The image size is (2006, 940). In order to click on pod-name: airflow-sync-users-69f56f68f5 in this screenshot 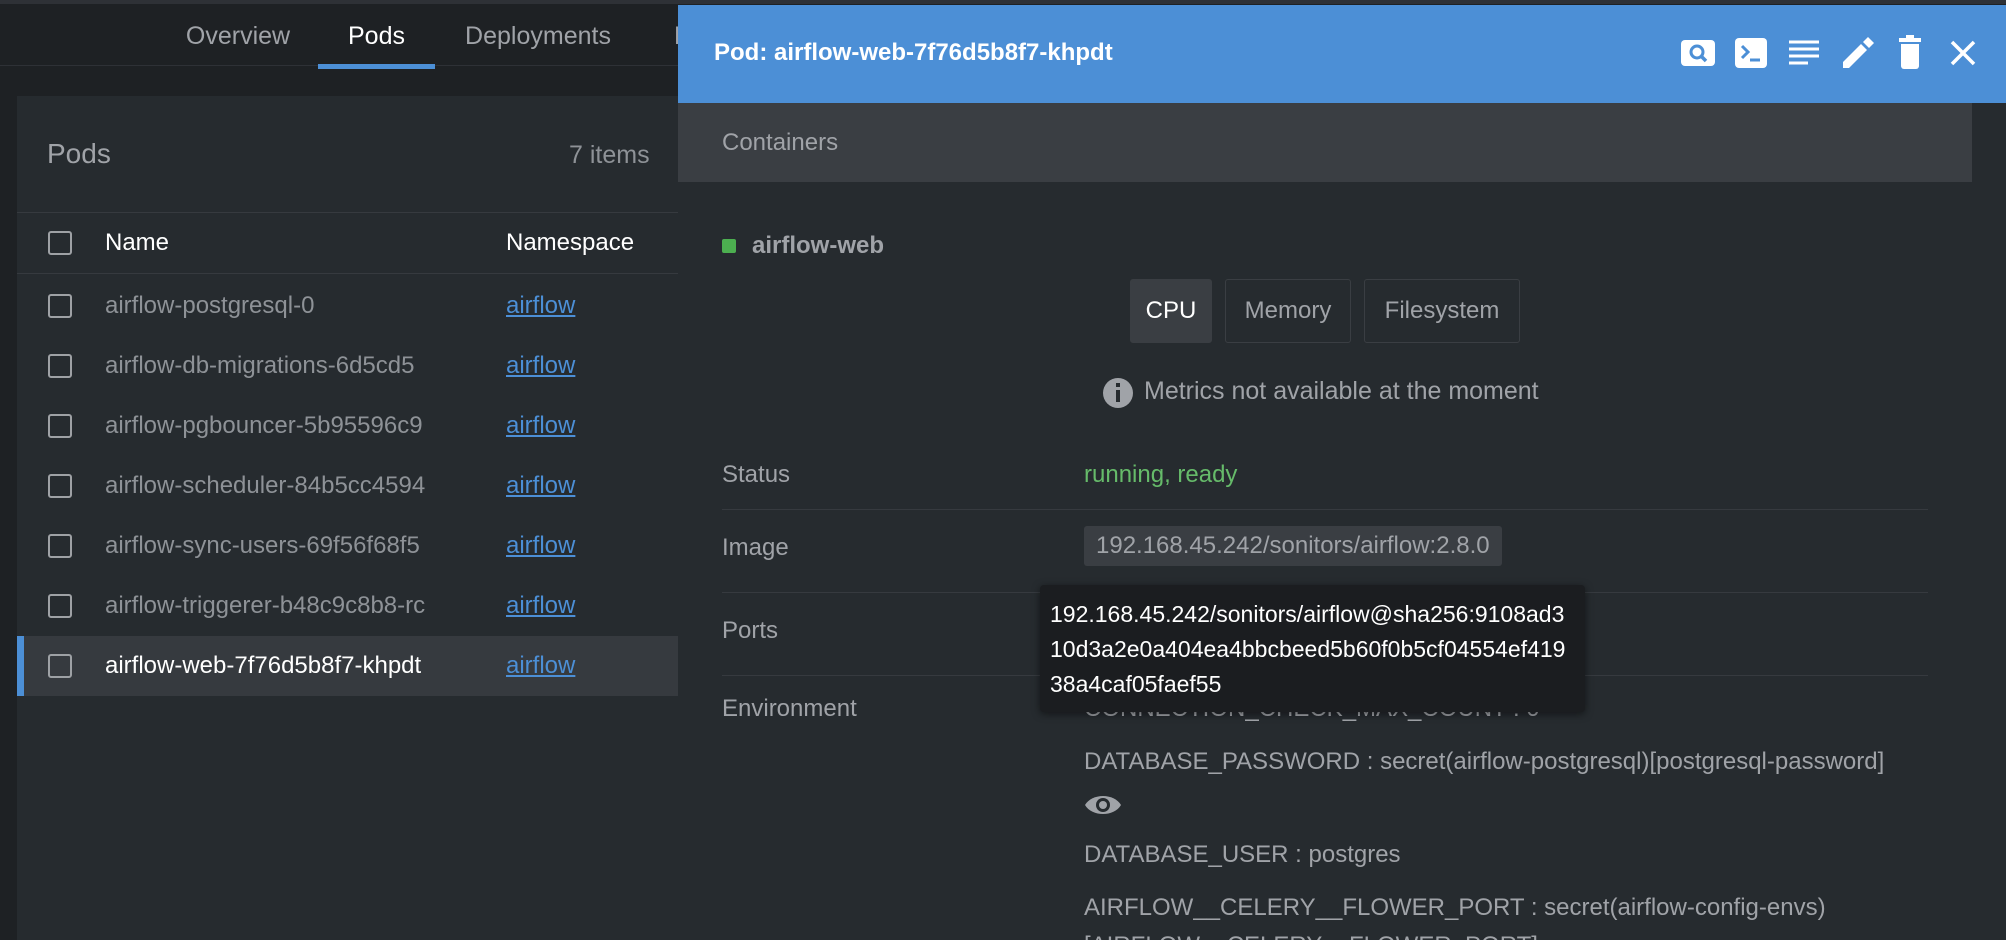, I will do `click(262, 545)`.